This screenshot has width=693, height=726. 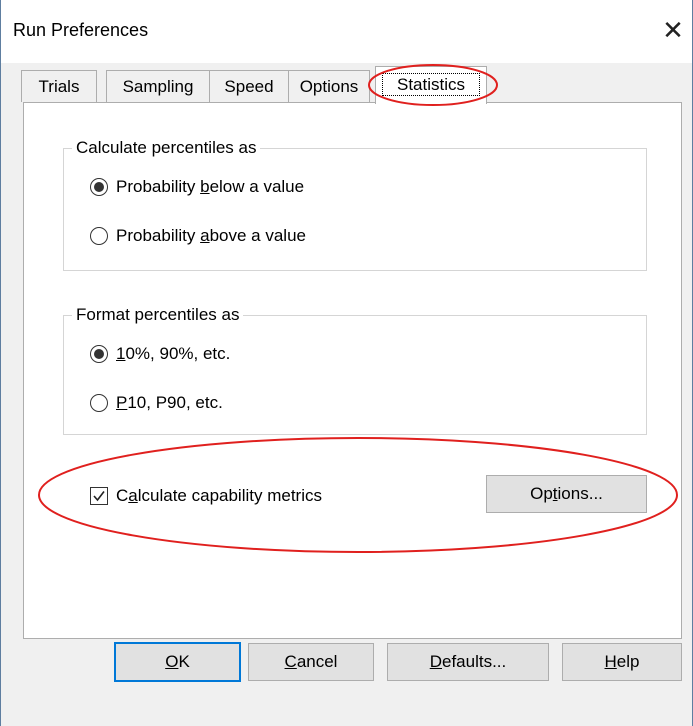 I want to click on ok-button: OK, so click(x=177, y=662).